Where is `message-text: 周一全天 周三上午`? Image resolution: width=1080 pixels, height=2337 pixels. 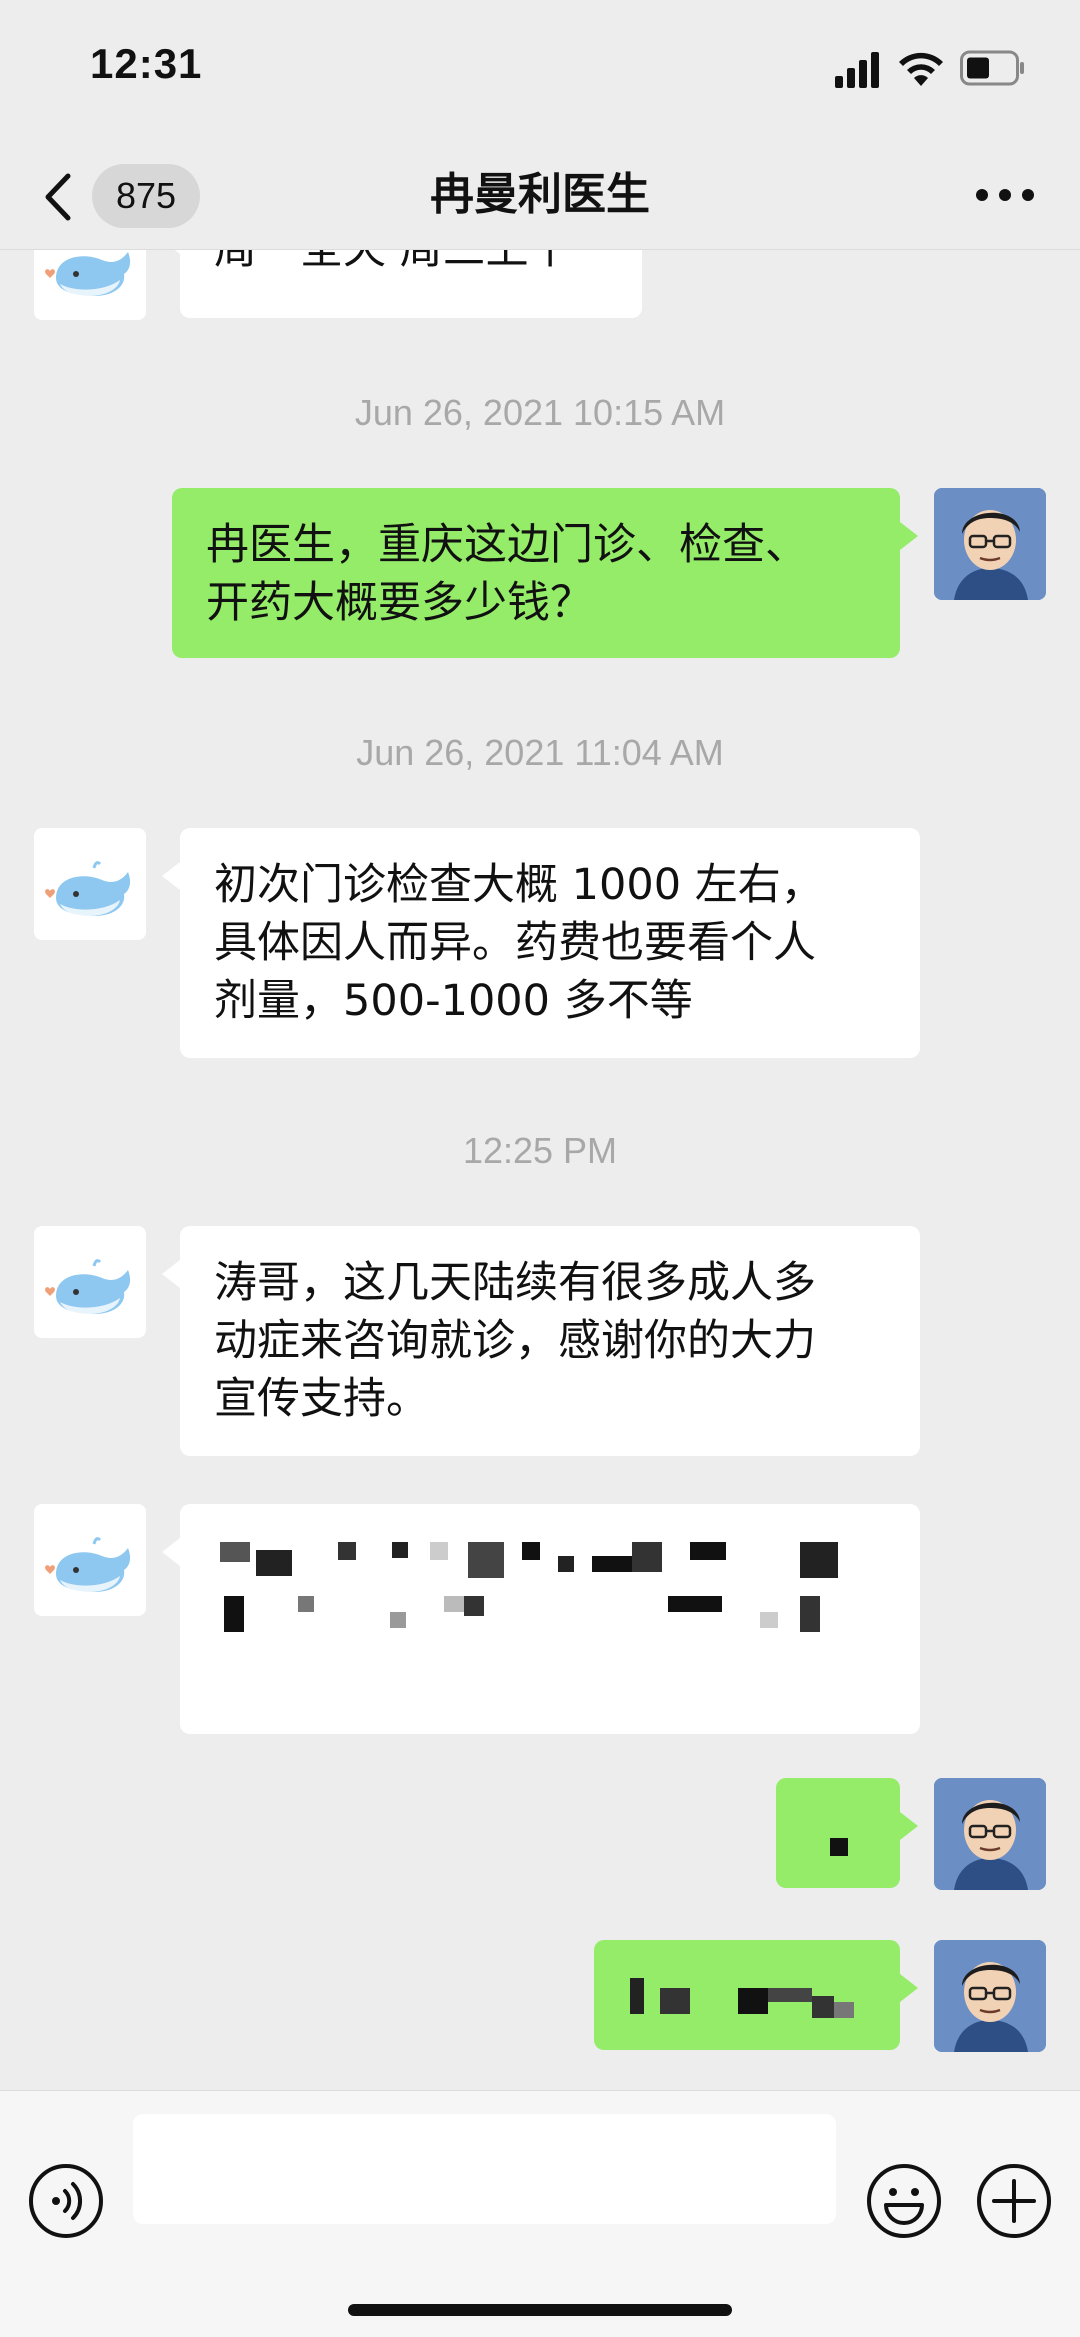
message-text: 周一全天 周三上午 is located at coordinates (393, 264).